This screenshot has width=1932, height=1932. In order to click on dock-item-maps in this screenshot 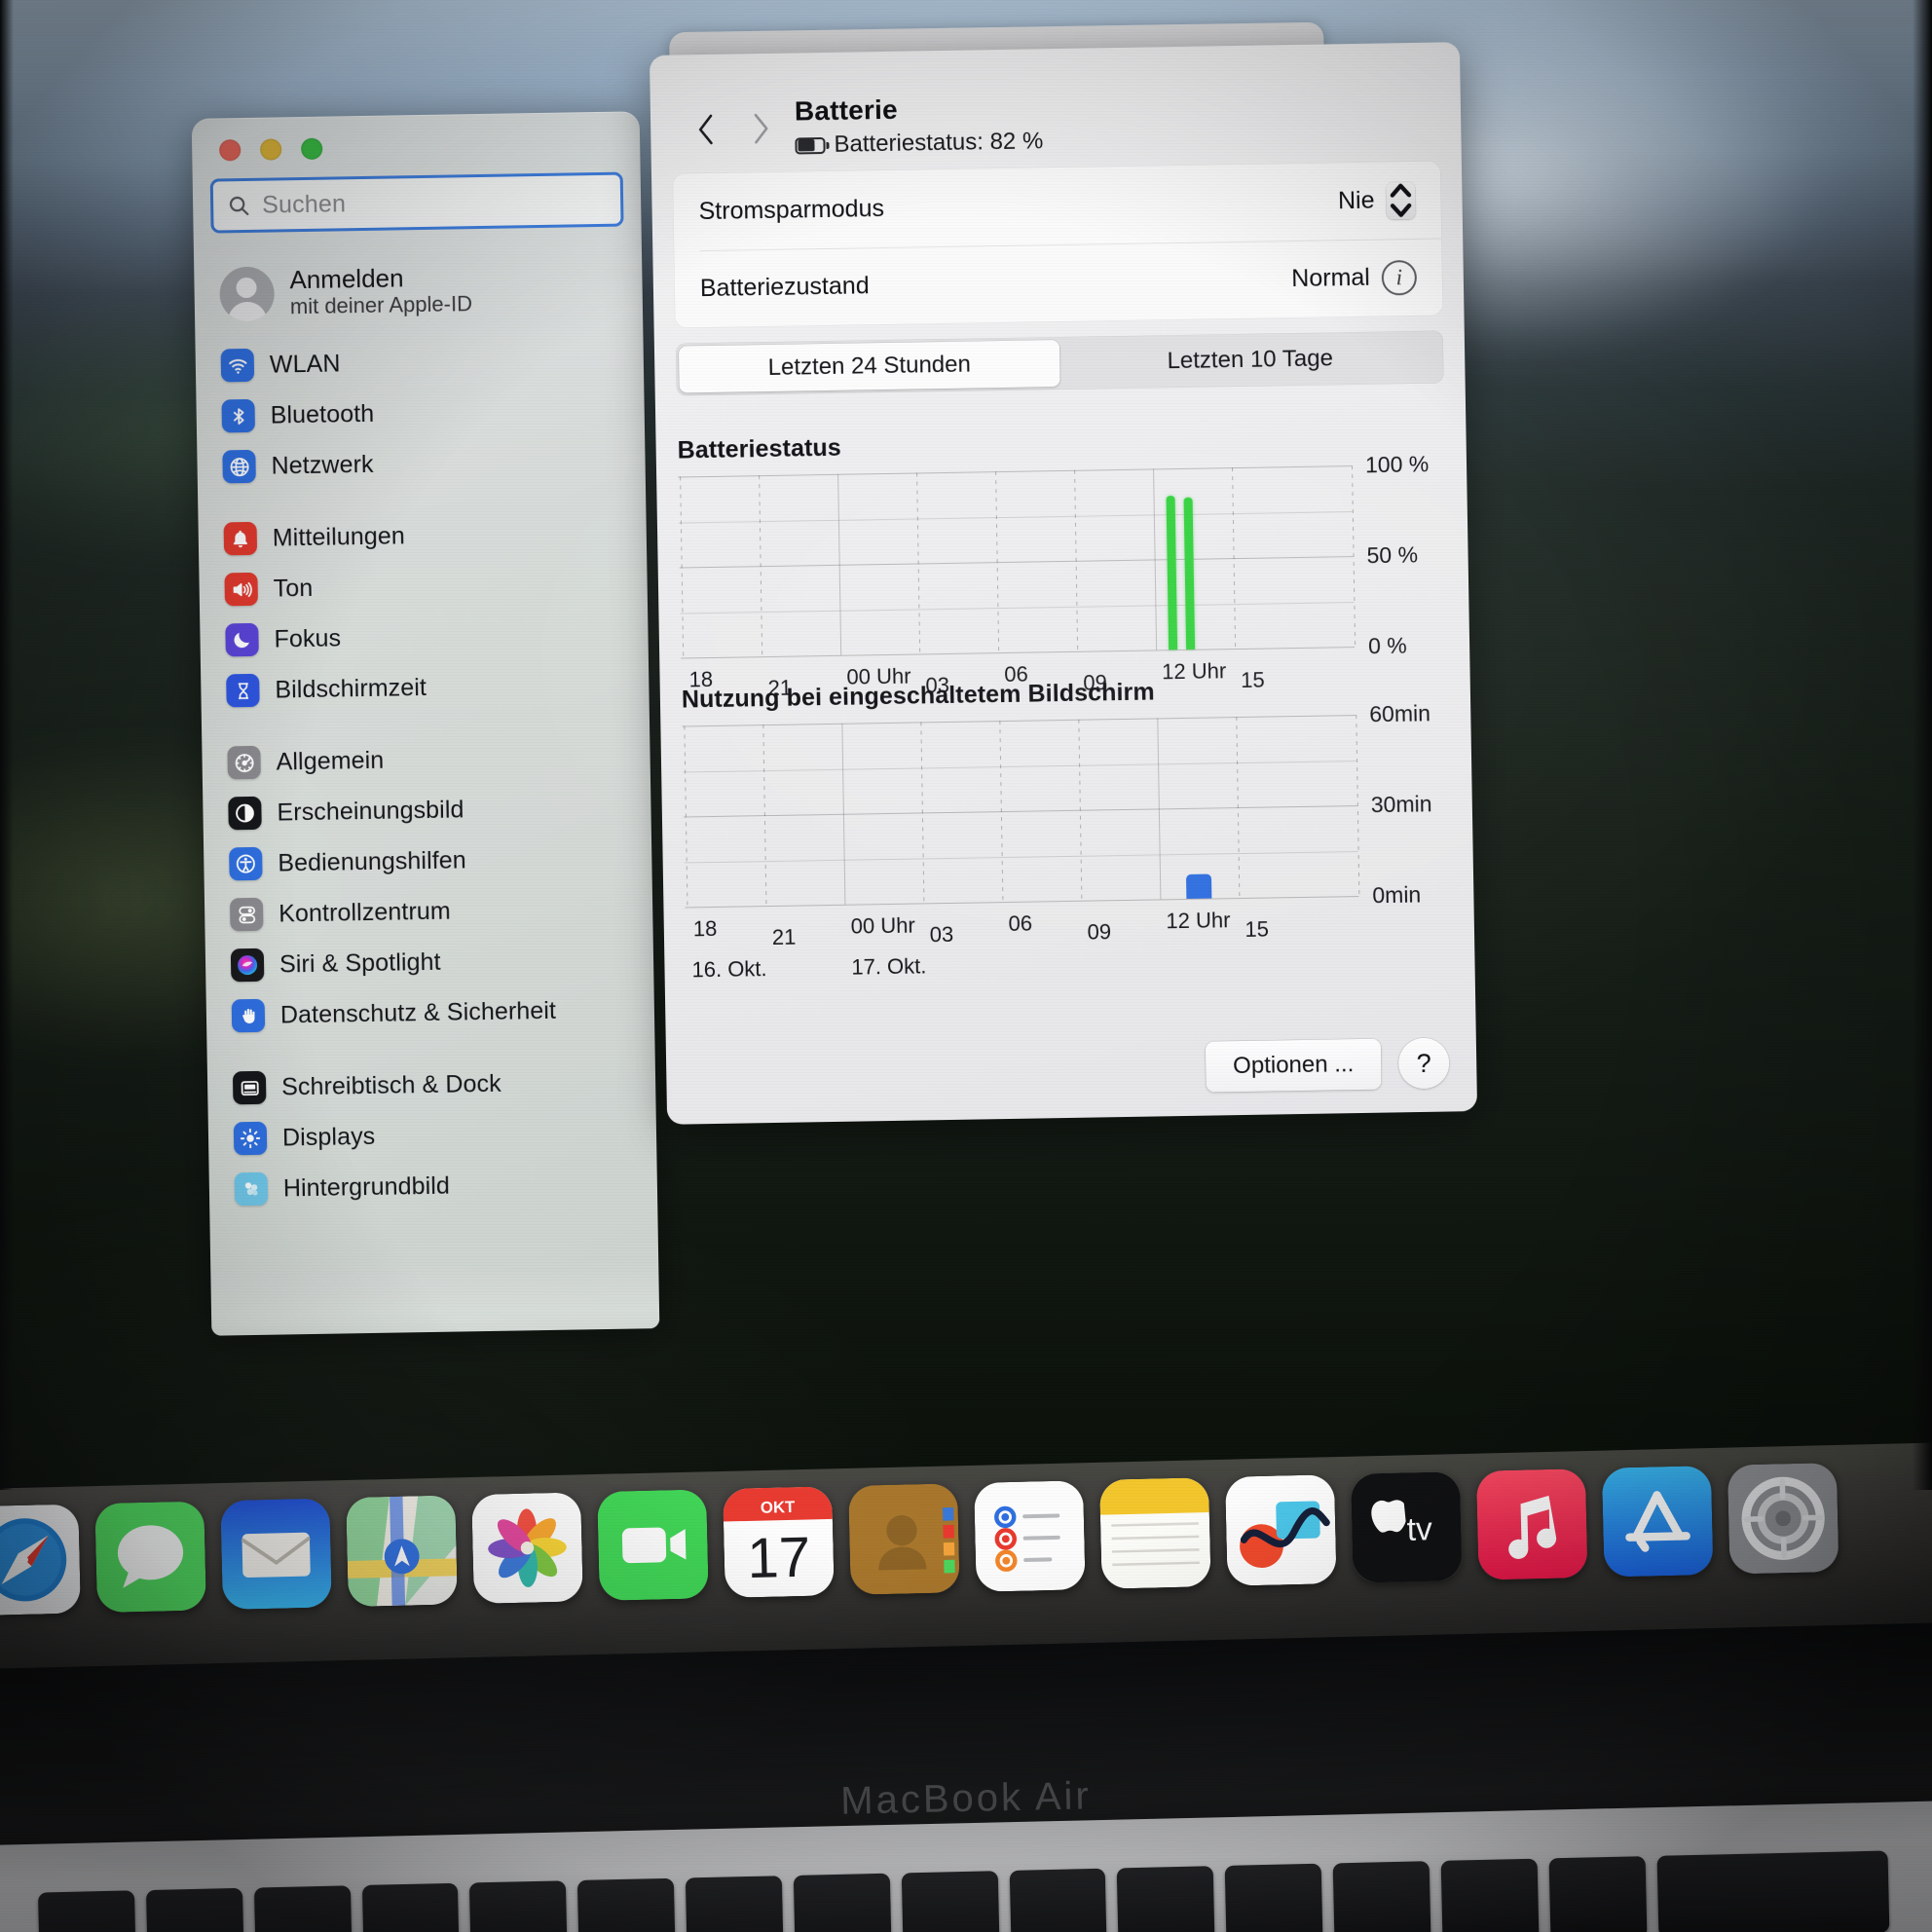, I will do `click(402, 1552)`.